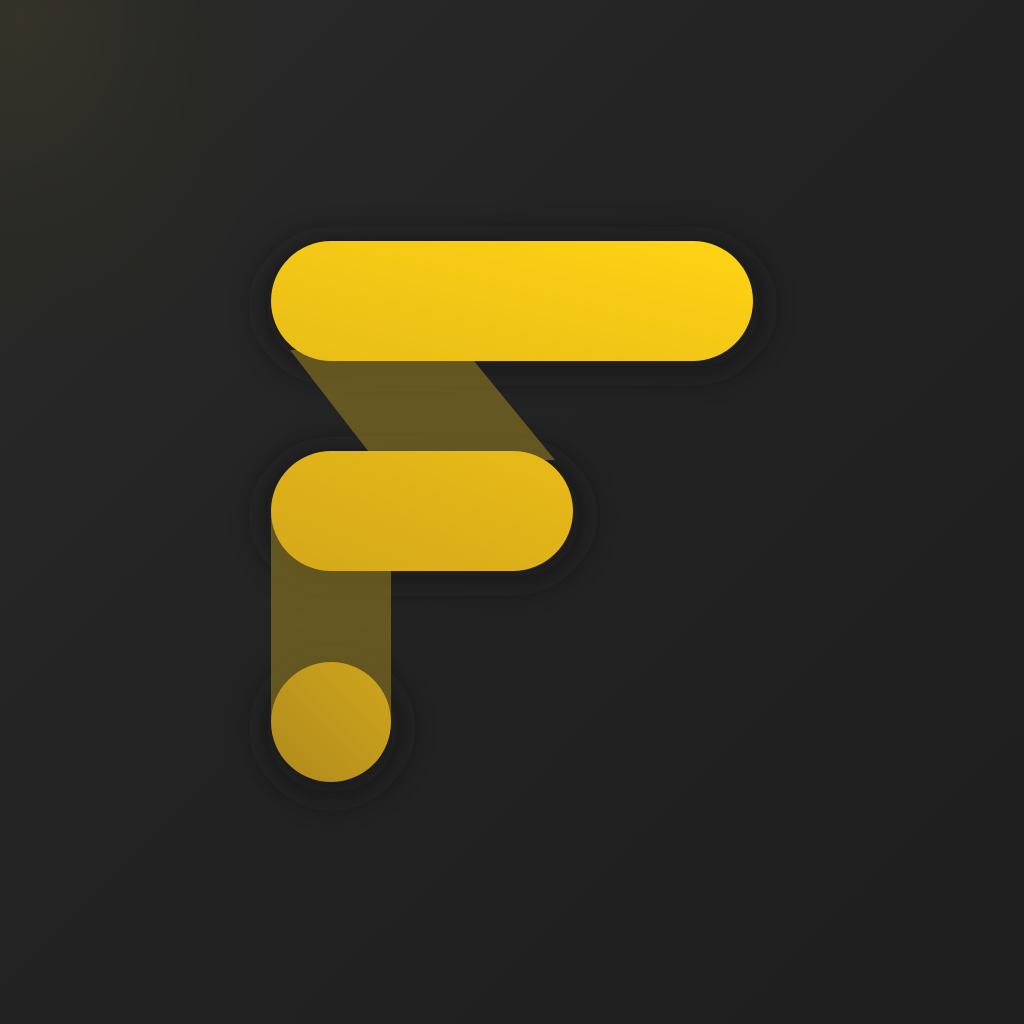  Describe the element at coordinates (512, 301) in the screenshot. I see `top-bar` at that location.